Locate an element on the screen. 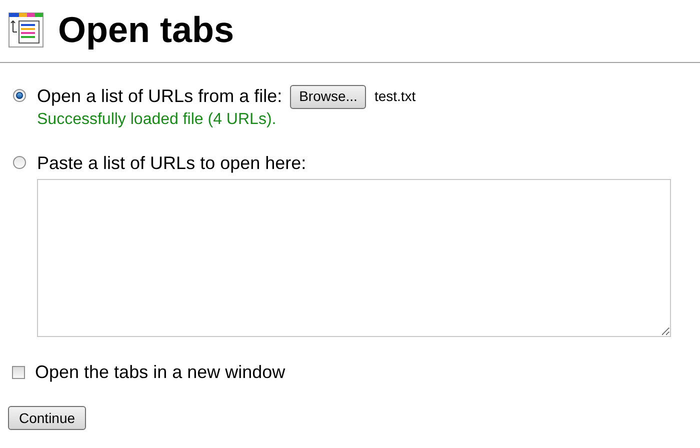  status-message: Successfully loaded file (4 URLs). is located at coordinates (157, 120).